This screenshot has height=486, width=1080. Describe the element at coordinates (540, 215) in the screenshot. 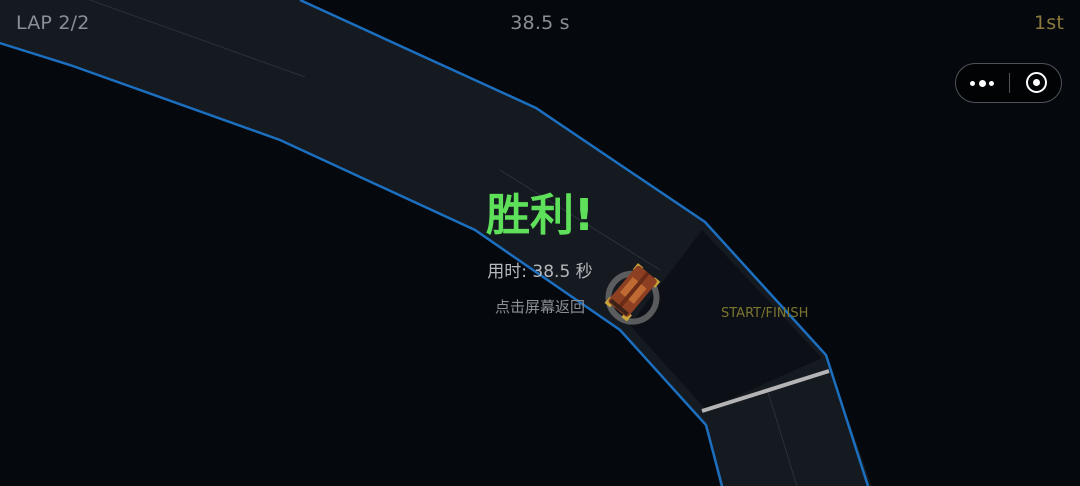

I see `victory-title: 胜利!` at that location.